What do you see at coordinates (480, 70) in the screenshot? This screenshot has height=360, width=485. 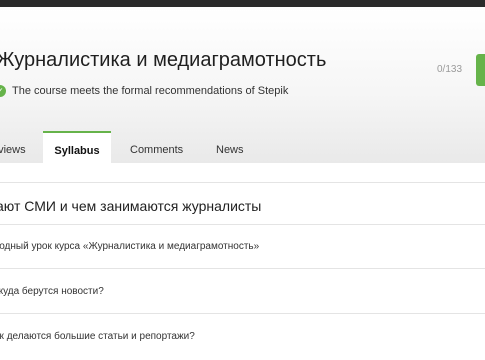 I see `continue-button` at bounding box center [480, 70].